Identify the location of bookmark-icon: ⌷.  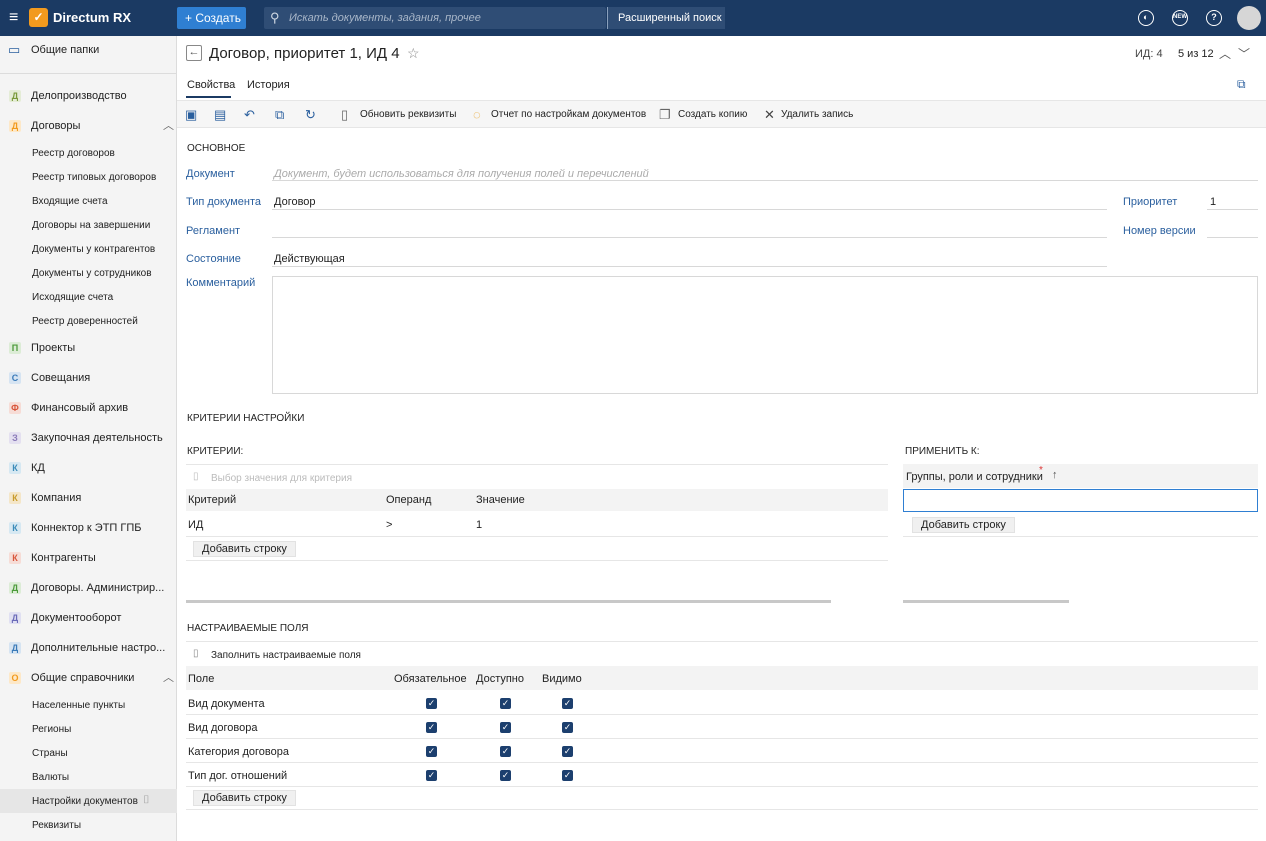
(146, 800).